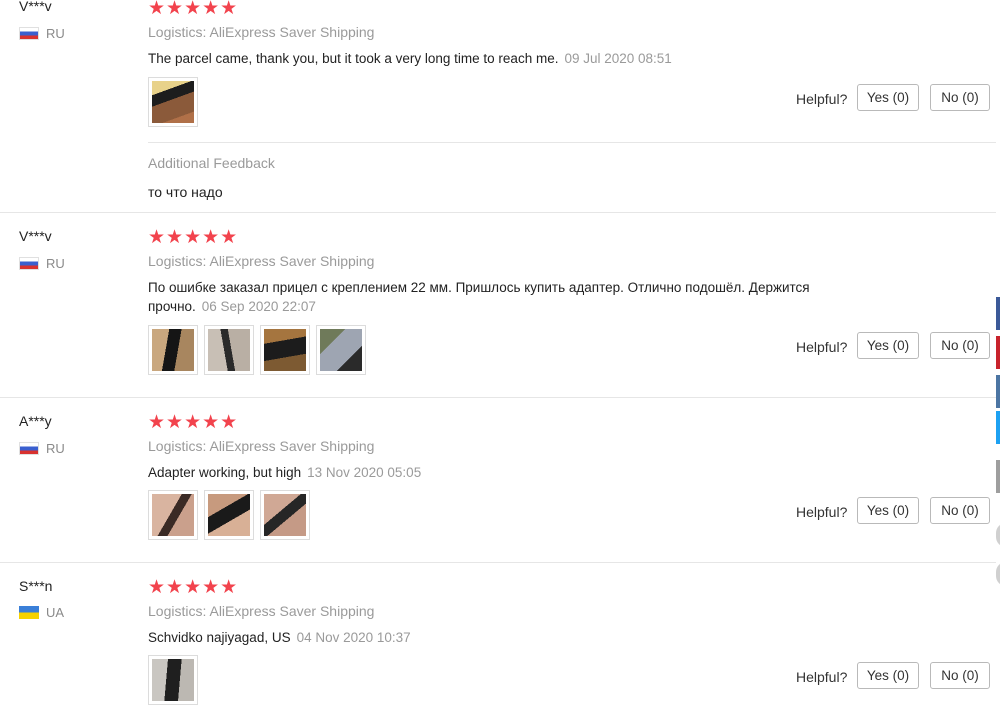 Image resolution: width=1000 pixels, height=705 pixels. I want to click on review-date: 13 Nov 2020 05:05, so click(364, 472).